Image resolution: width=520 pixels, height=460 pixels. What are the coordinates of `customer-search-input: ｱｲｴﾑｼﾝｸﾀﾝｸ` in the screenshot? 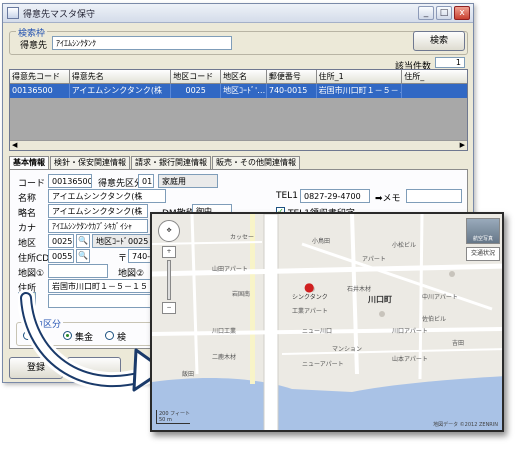 It's located at (142, 43).